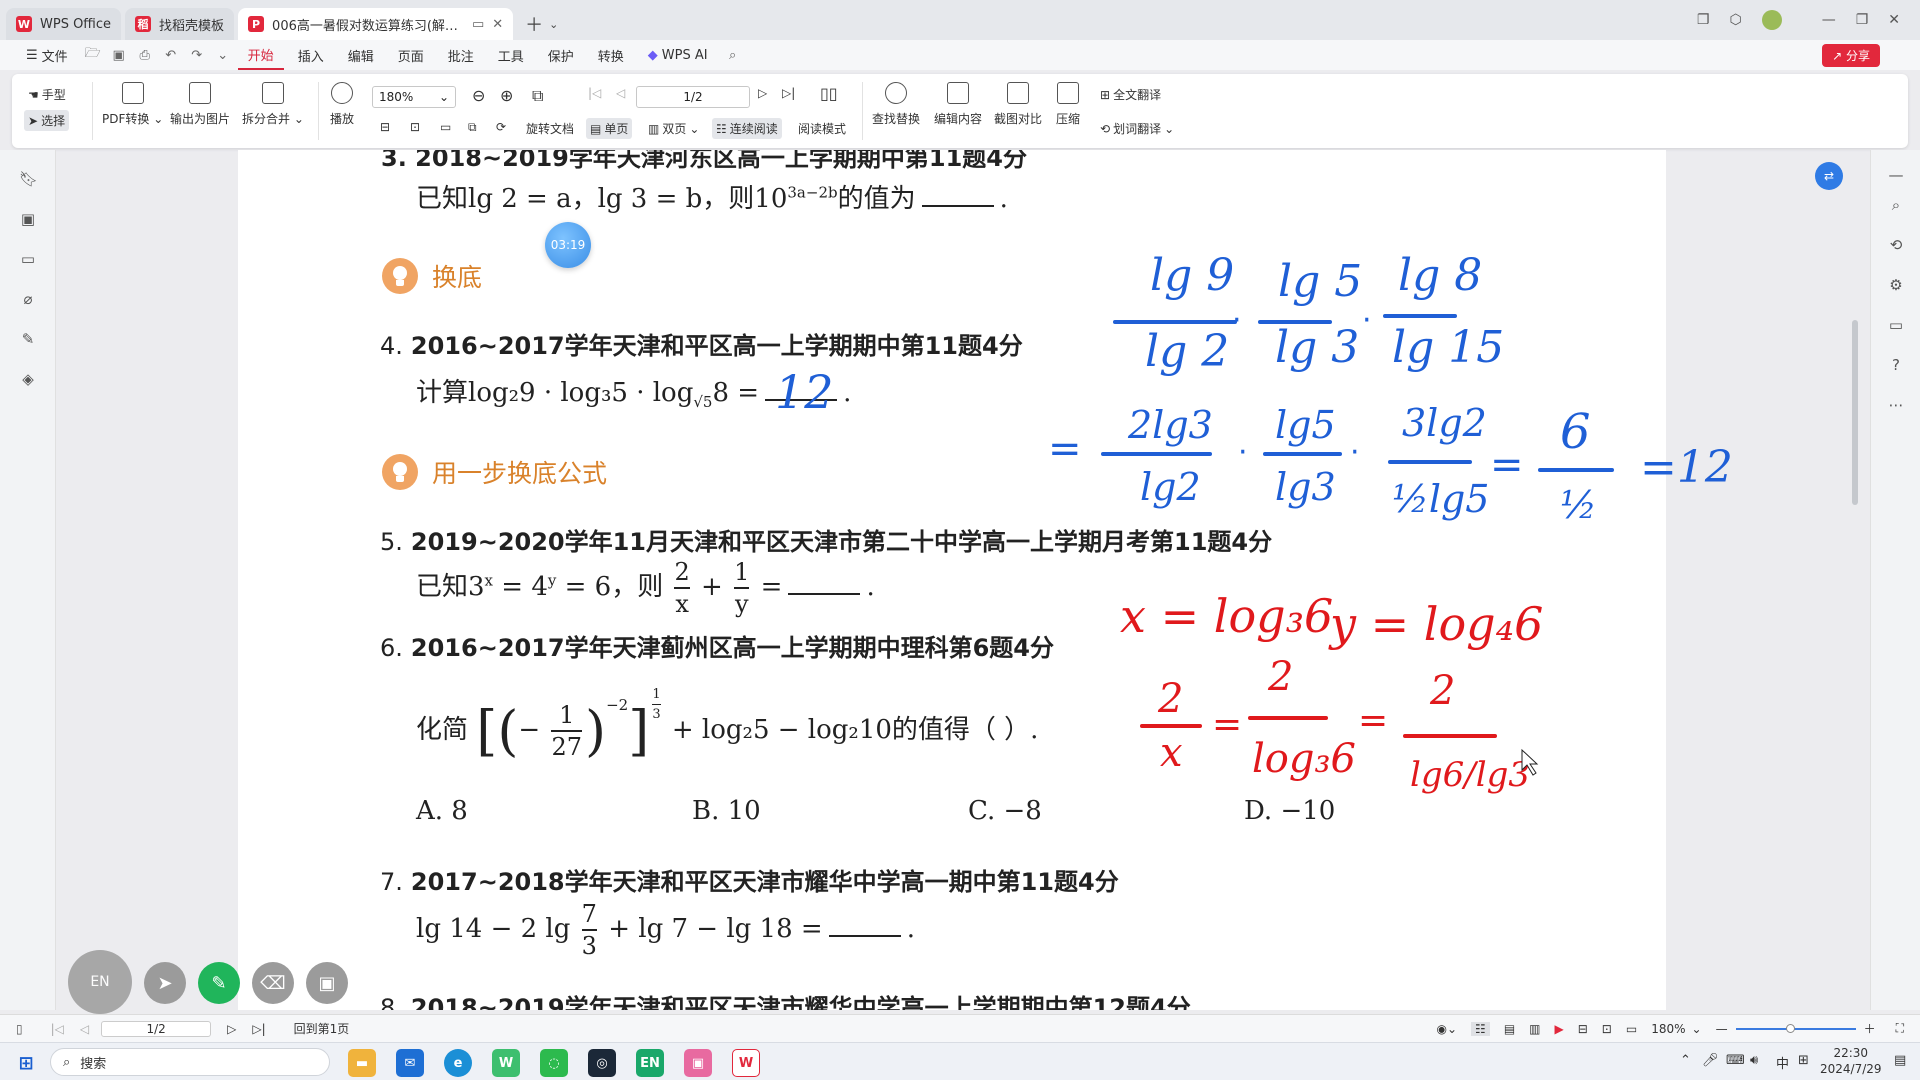  What do you see at coordinates (411, 55) in the screenshot?
I see `menu-page: 页面` at bounding box center [411, 55].